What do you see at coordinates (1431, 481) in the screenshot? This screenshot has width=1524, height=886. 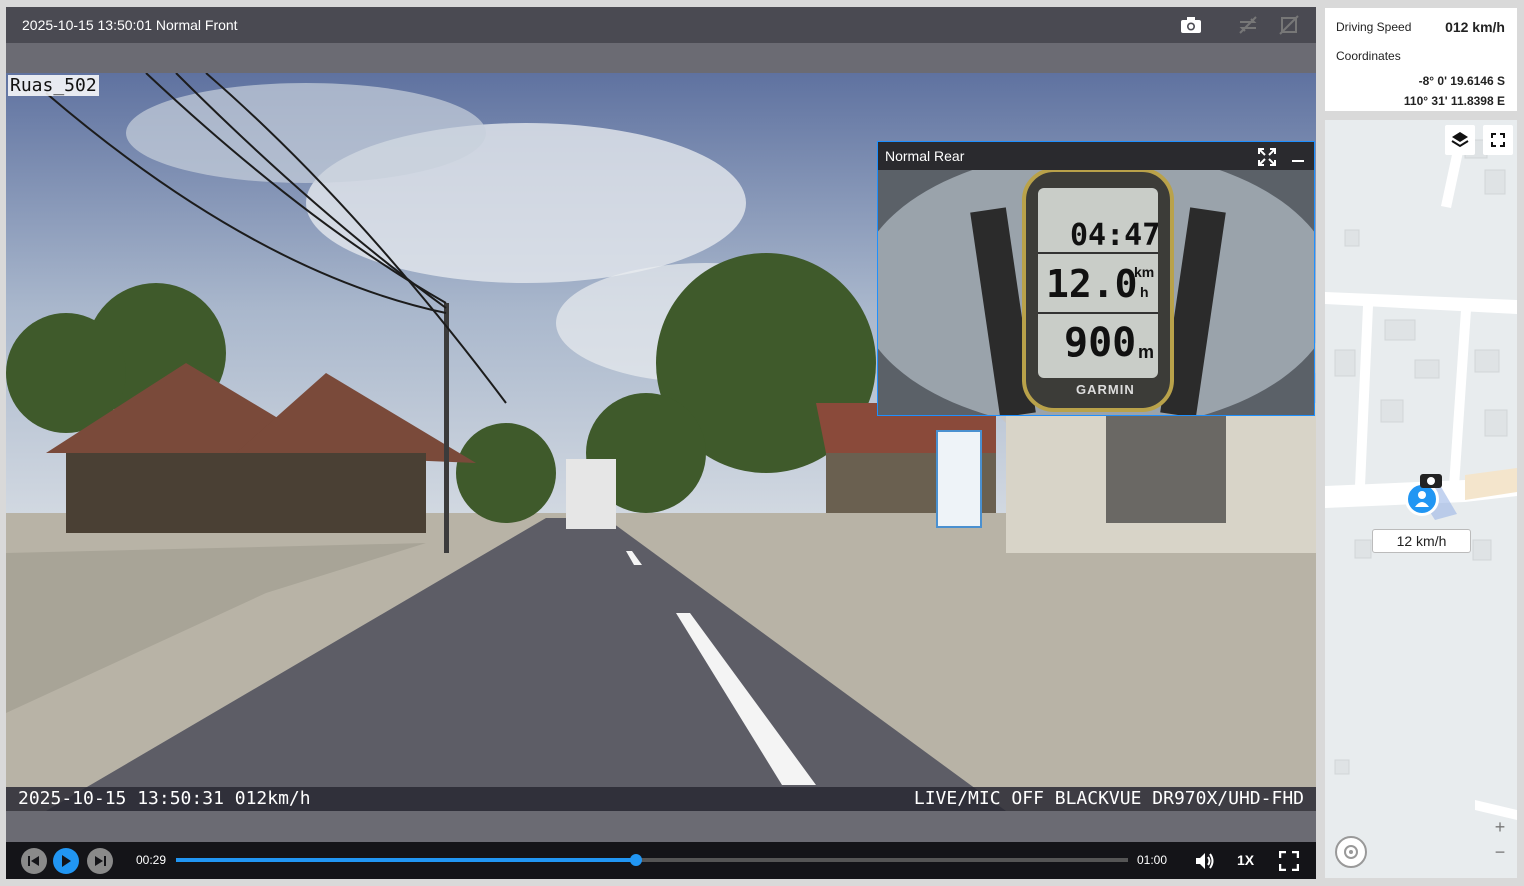 I see `dashcam-marker-icon` at bounding box center [1431, 481].